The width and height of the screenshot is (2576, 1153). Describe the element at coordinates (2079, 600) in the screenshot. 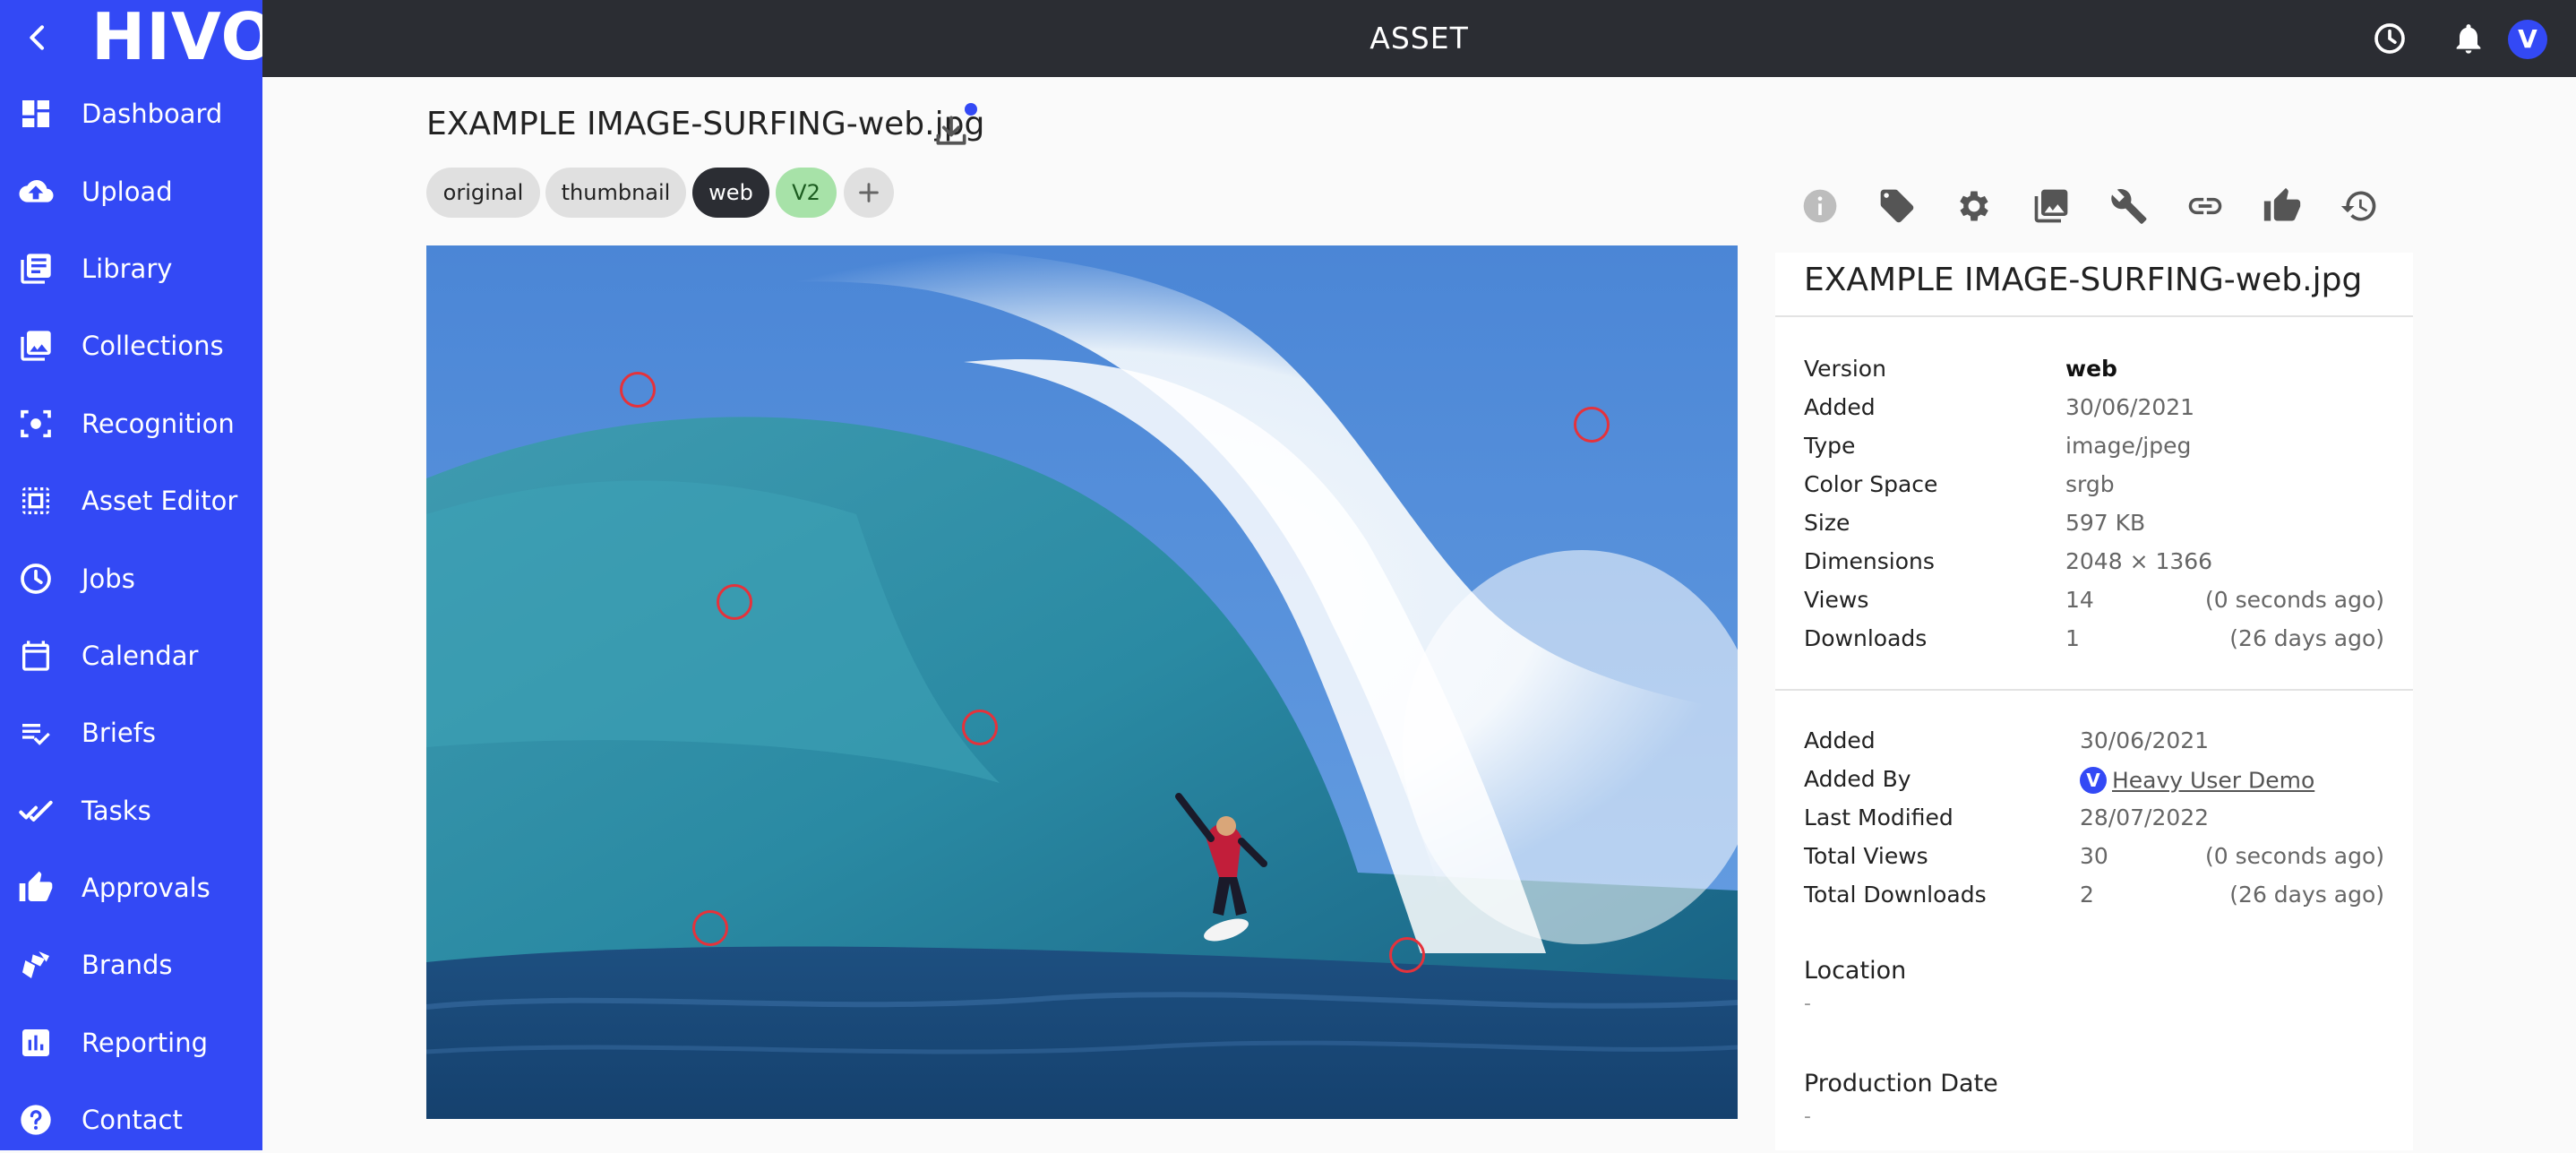

I see `info-value: 14` at that location.